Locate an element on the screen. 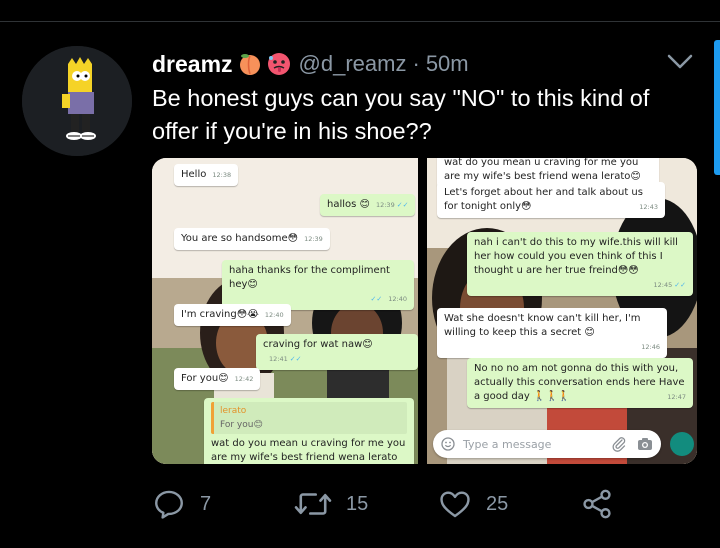  message-text: I'm craving😳😭 is located at coordinates (220, 314).